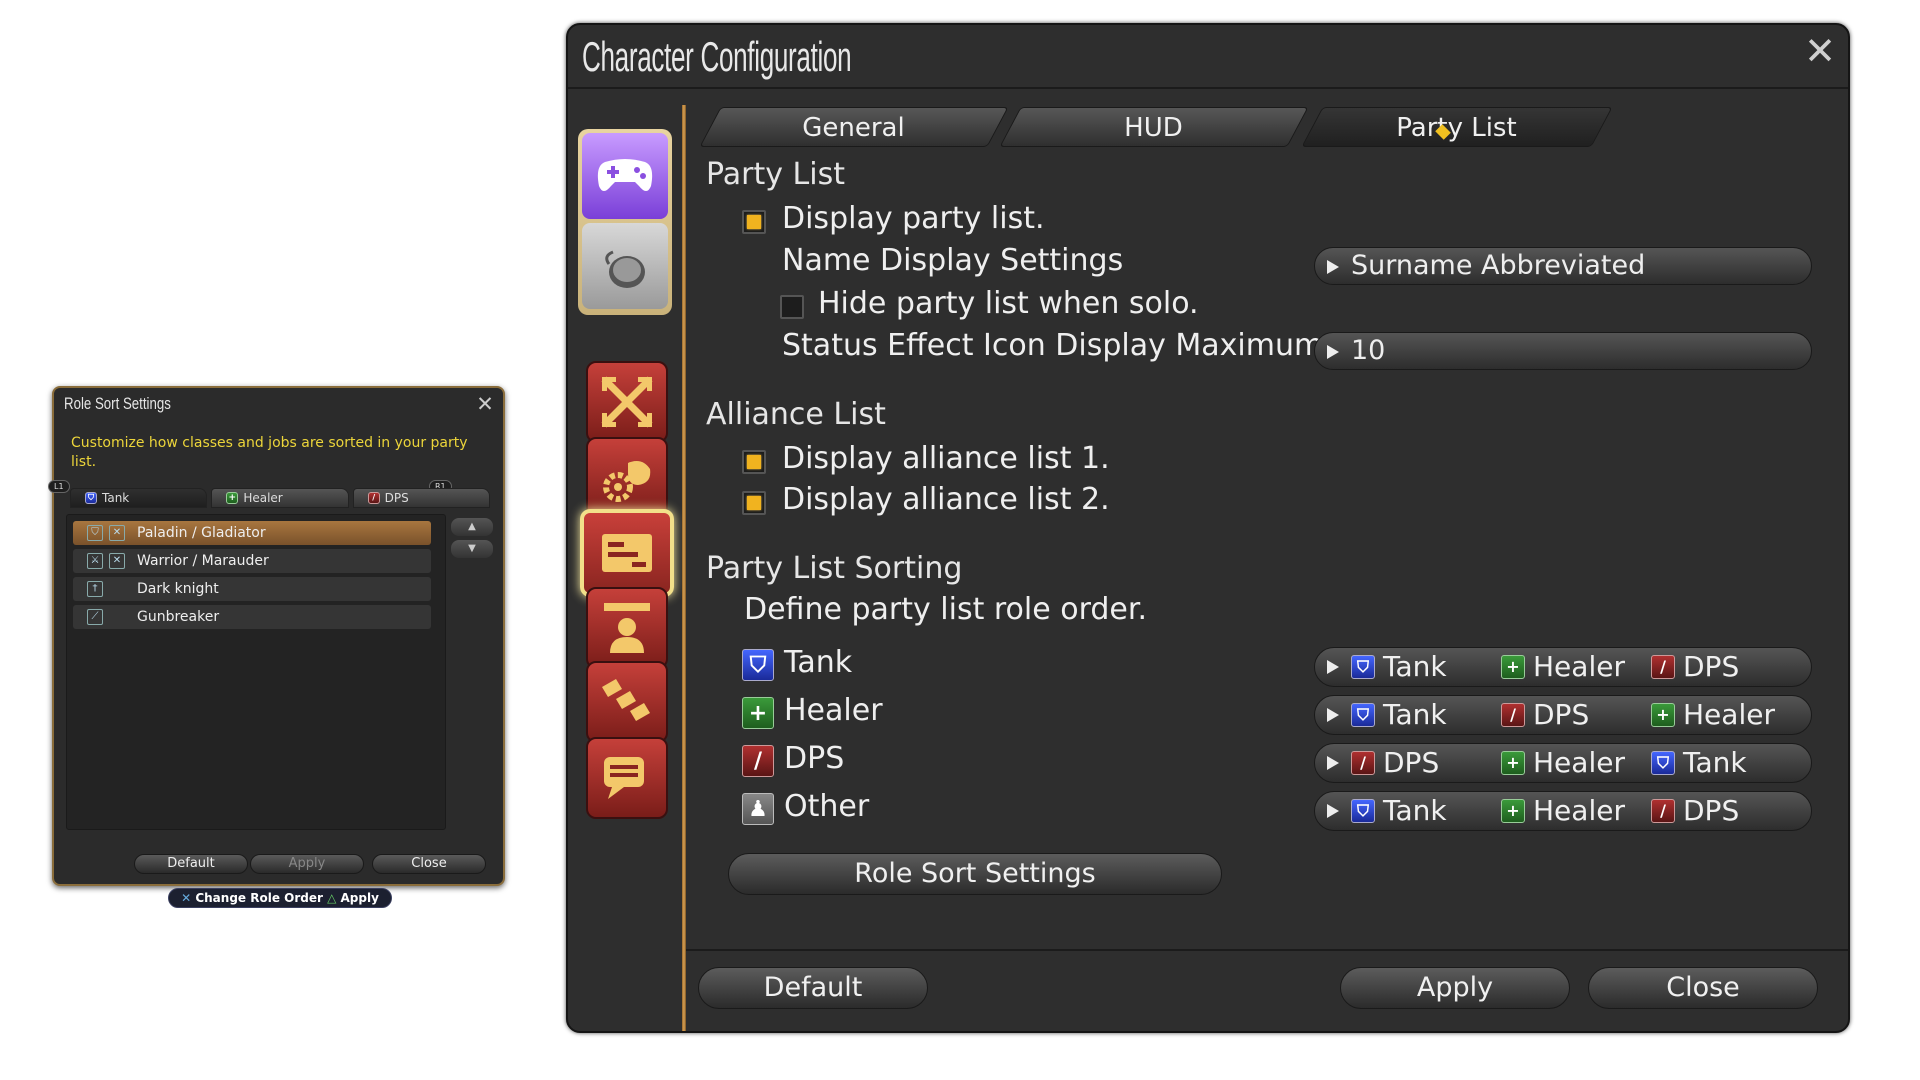 Image resolution: width=1920 pixels, height=1080 pixels. What do you see at coordinates (252, 589) in the screenshot?
I see `list-item: † Dark knight` at bounding box center [252, 589].